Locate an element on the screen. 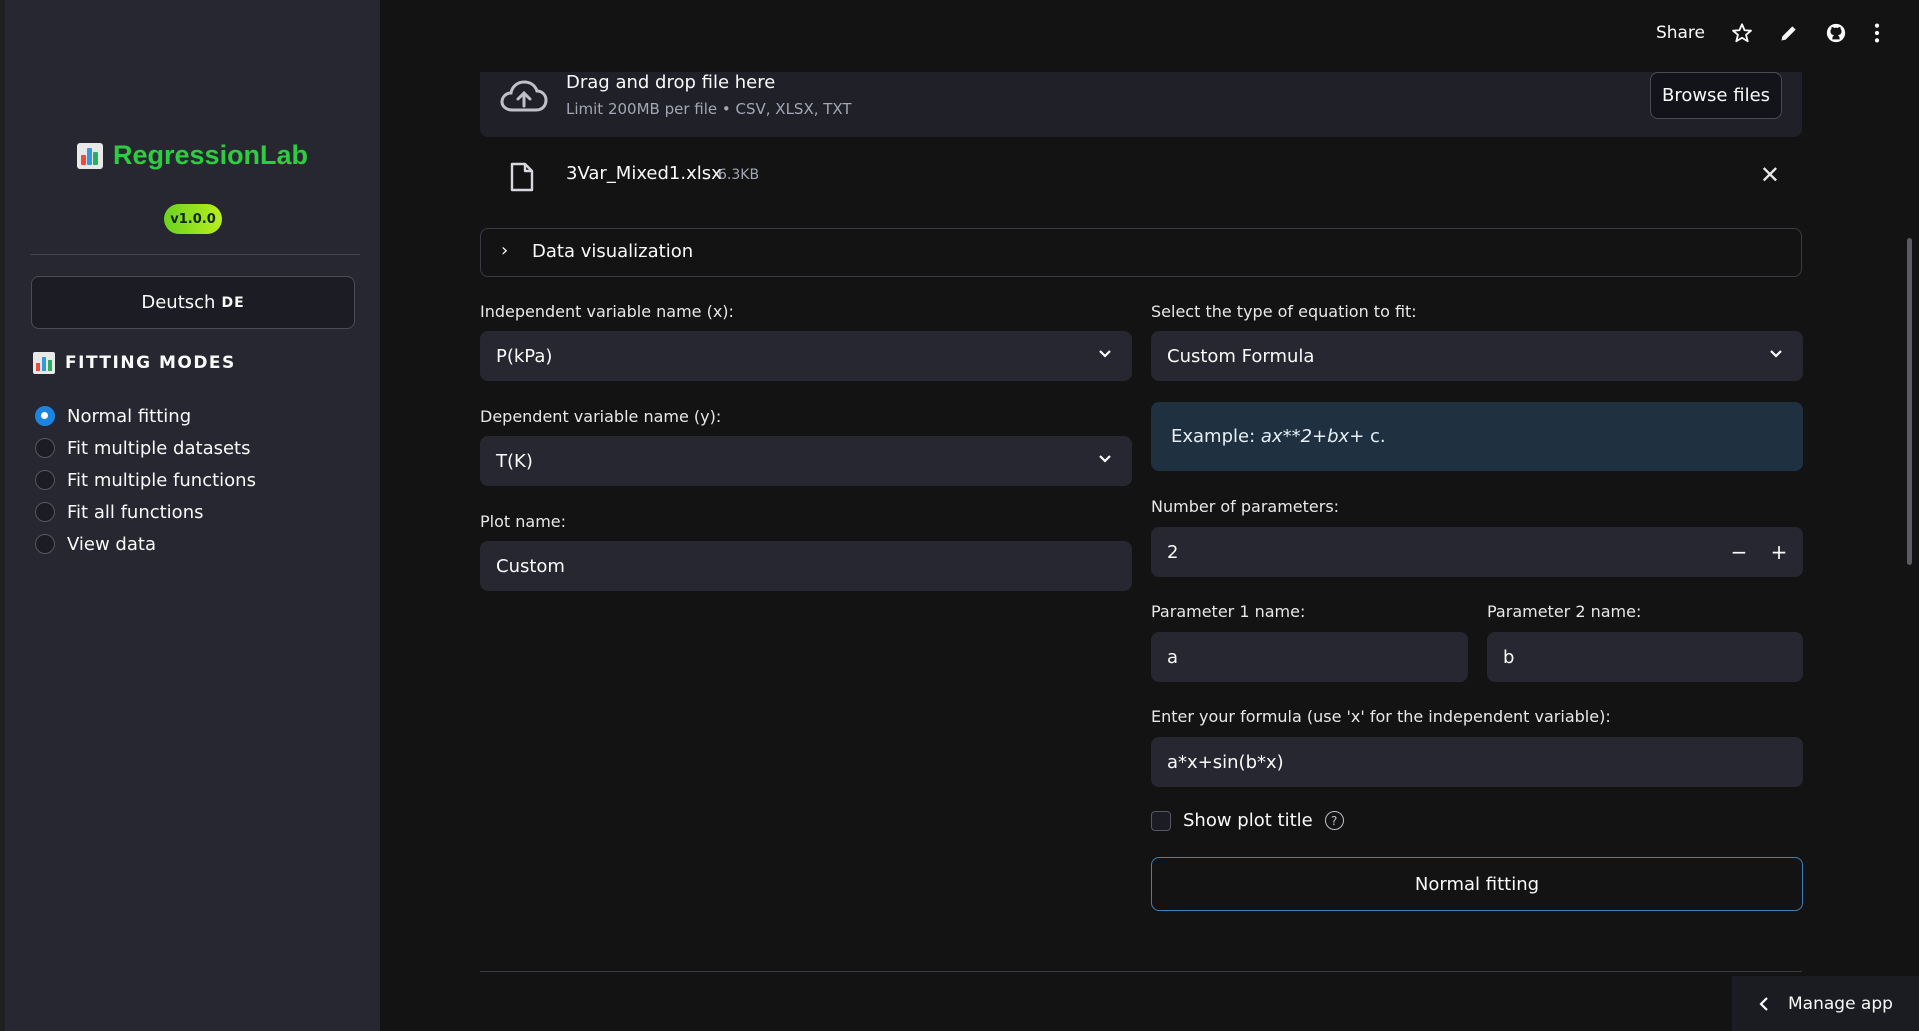 This screenshot has height=1031, width=1919. param1-label: Parameter 1 name: is located at coordinates (1228, 611).